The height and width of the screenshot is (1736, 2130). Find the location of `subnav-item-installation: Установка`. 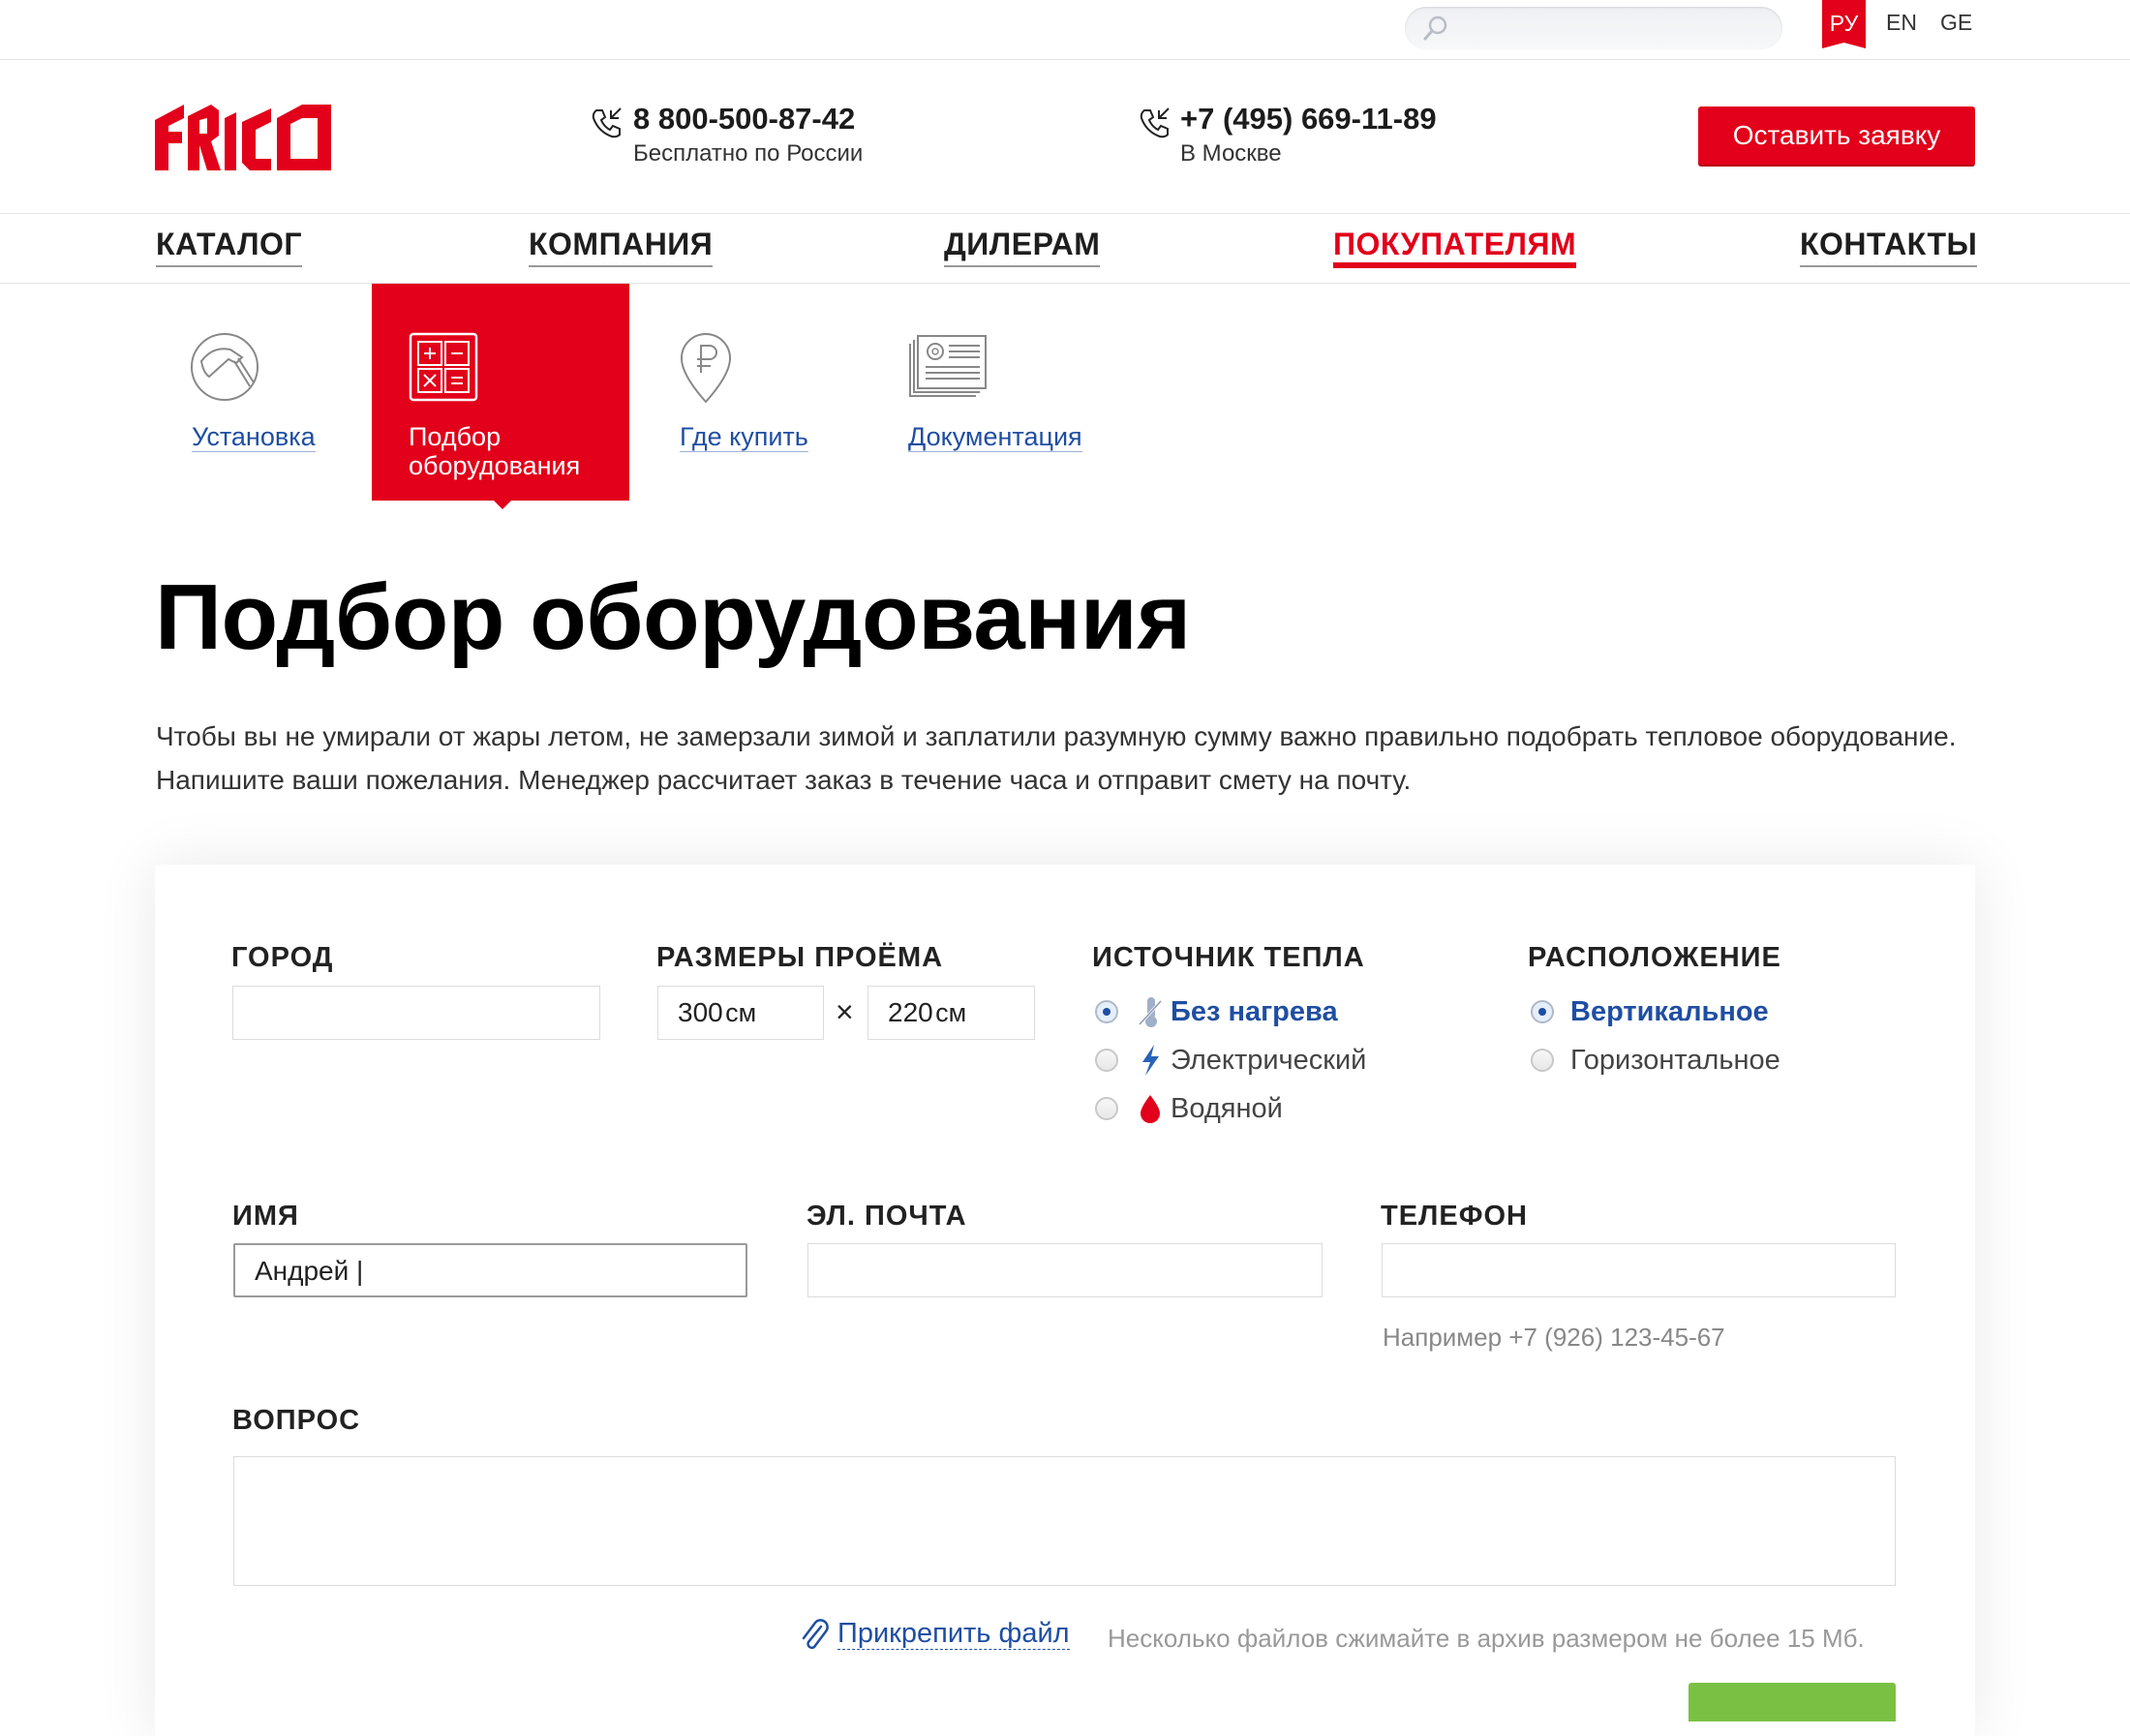

subnav-item-installation: Установка is located at coordinates (252, 392).